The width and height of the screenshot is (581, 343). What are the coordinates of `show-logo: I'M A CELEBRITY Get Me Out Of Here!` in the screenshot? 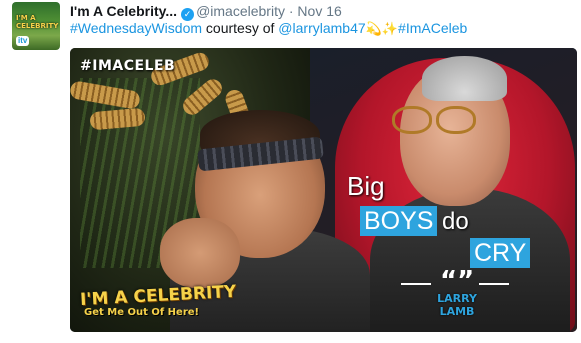 It's located at (158, 301).